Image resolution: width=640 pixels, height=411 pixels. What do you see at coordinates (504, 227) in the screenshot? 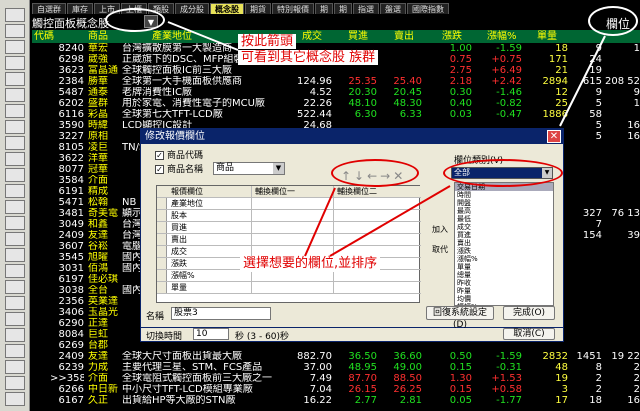
I see `category-item: 成交` at bounding box center [504, 227].